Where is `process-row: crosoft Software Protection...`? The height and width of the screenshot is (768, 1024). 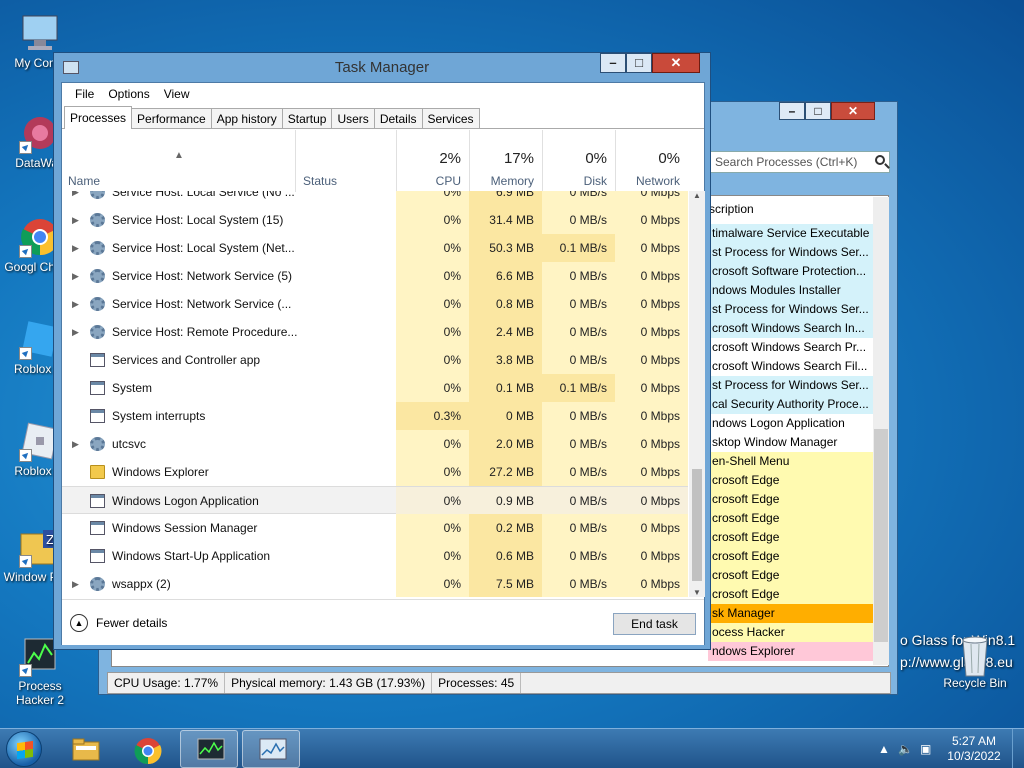 process-row: crosoft Software Protection... is located at coordinates (790, 271).